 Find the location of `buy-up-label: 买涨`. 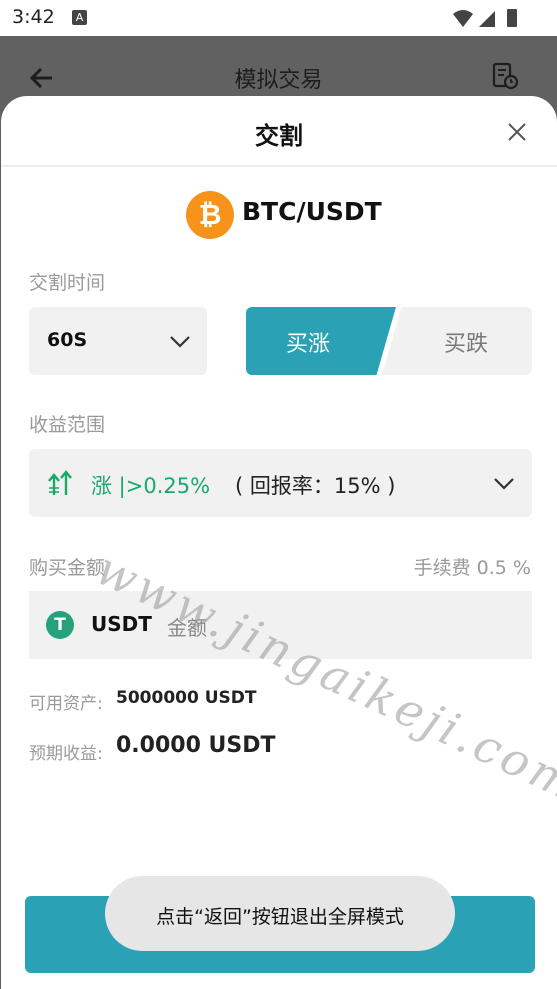

buy-up-label: 买涨 is located at coordinates (308, 344).